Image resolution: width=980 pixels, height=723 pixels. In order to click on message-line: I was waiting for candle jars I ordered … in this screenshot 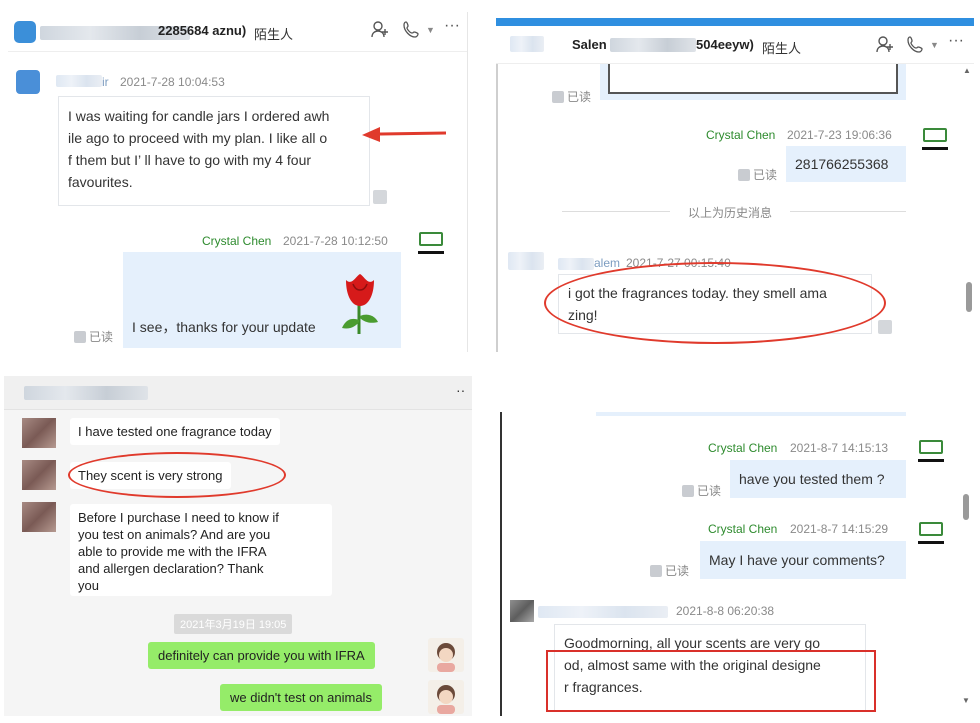, I will do `click(199, 116)`.